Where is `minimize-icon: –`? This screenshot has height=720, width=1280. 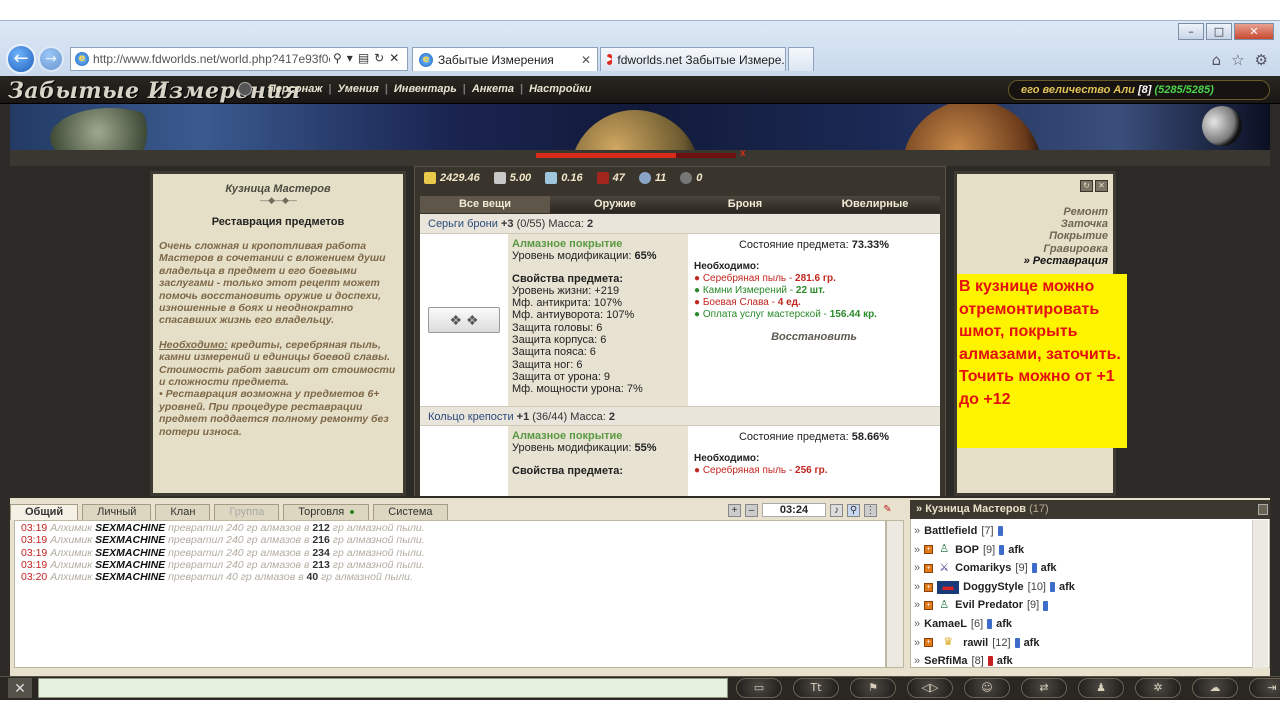 minimize-icon: – is located at coordinates (1191, 31).